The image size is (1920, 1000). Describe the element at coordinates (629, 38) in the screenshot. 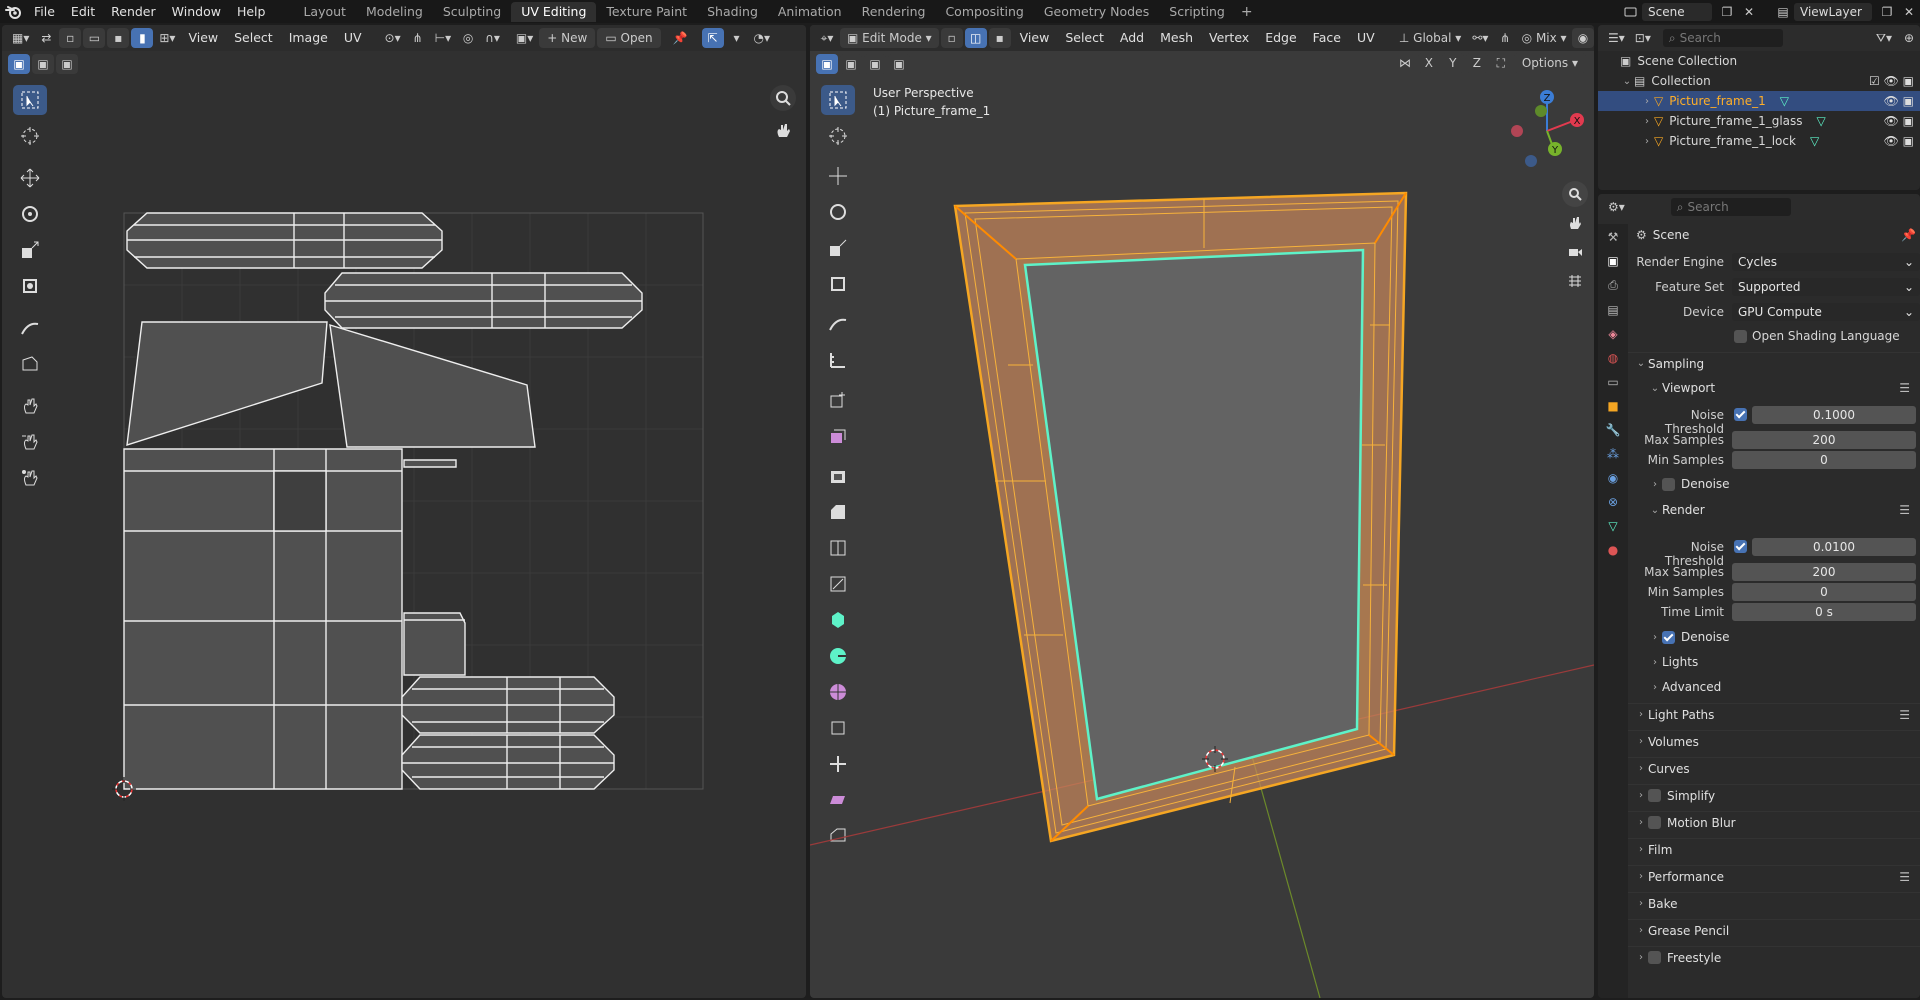

I see `open-image-button: ▭ Open` at that location.